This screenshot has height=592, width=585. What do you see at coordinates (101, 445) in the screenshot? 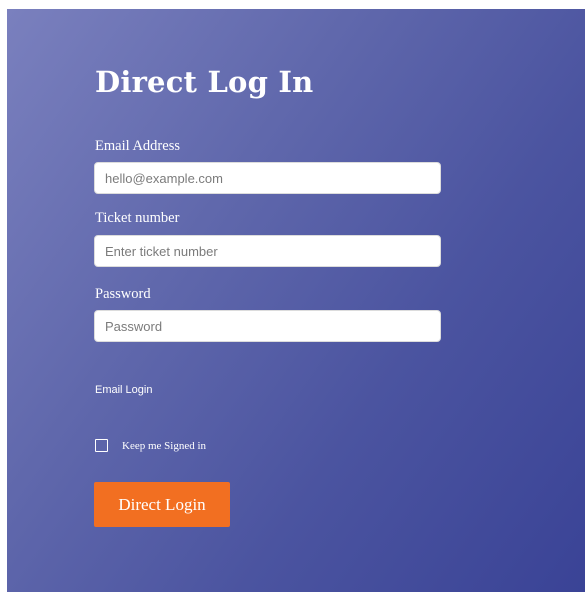
I see `unchecked-checkbox-icon` at bounding box center [101, 445].